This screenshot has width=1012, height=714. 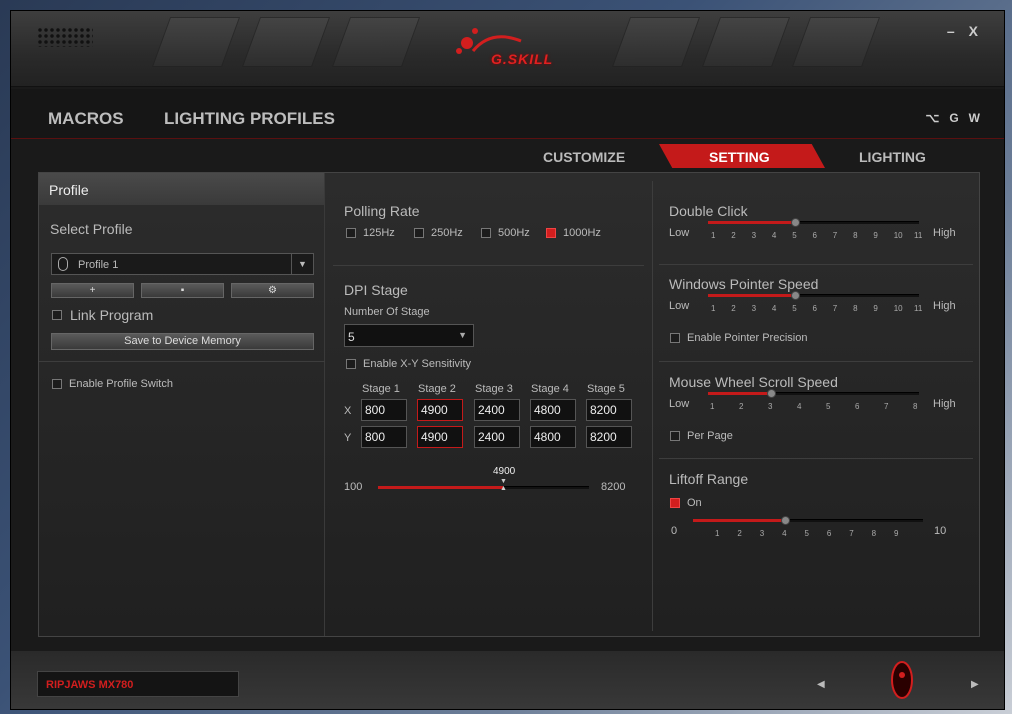 I want to click on w-button: W, so click(x=974, y=118).